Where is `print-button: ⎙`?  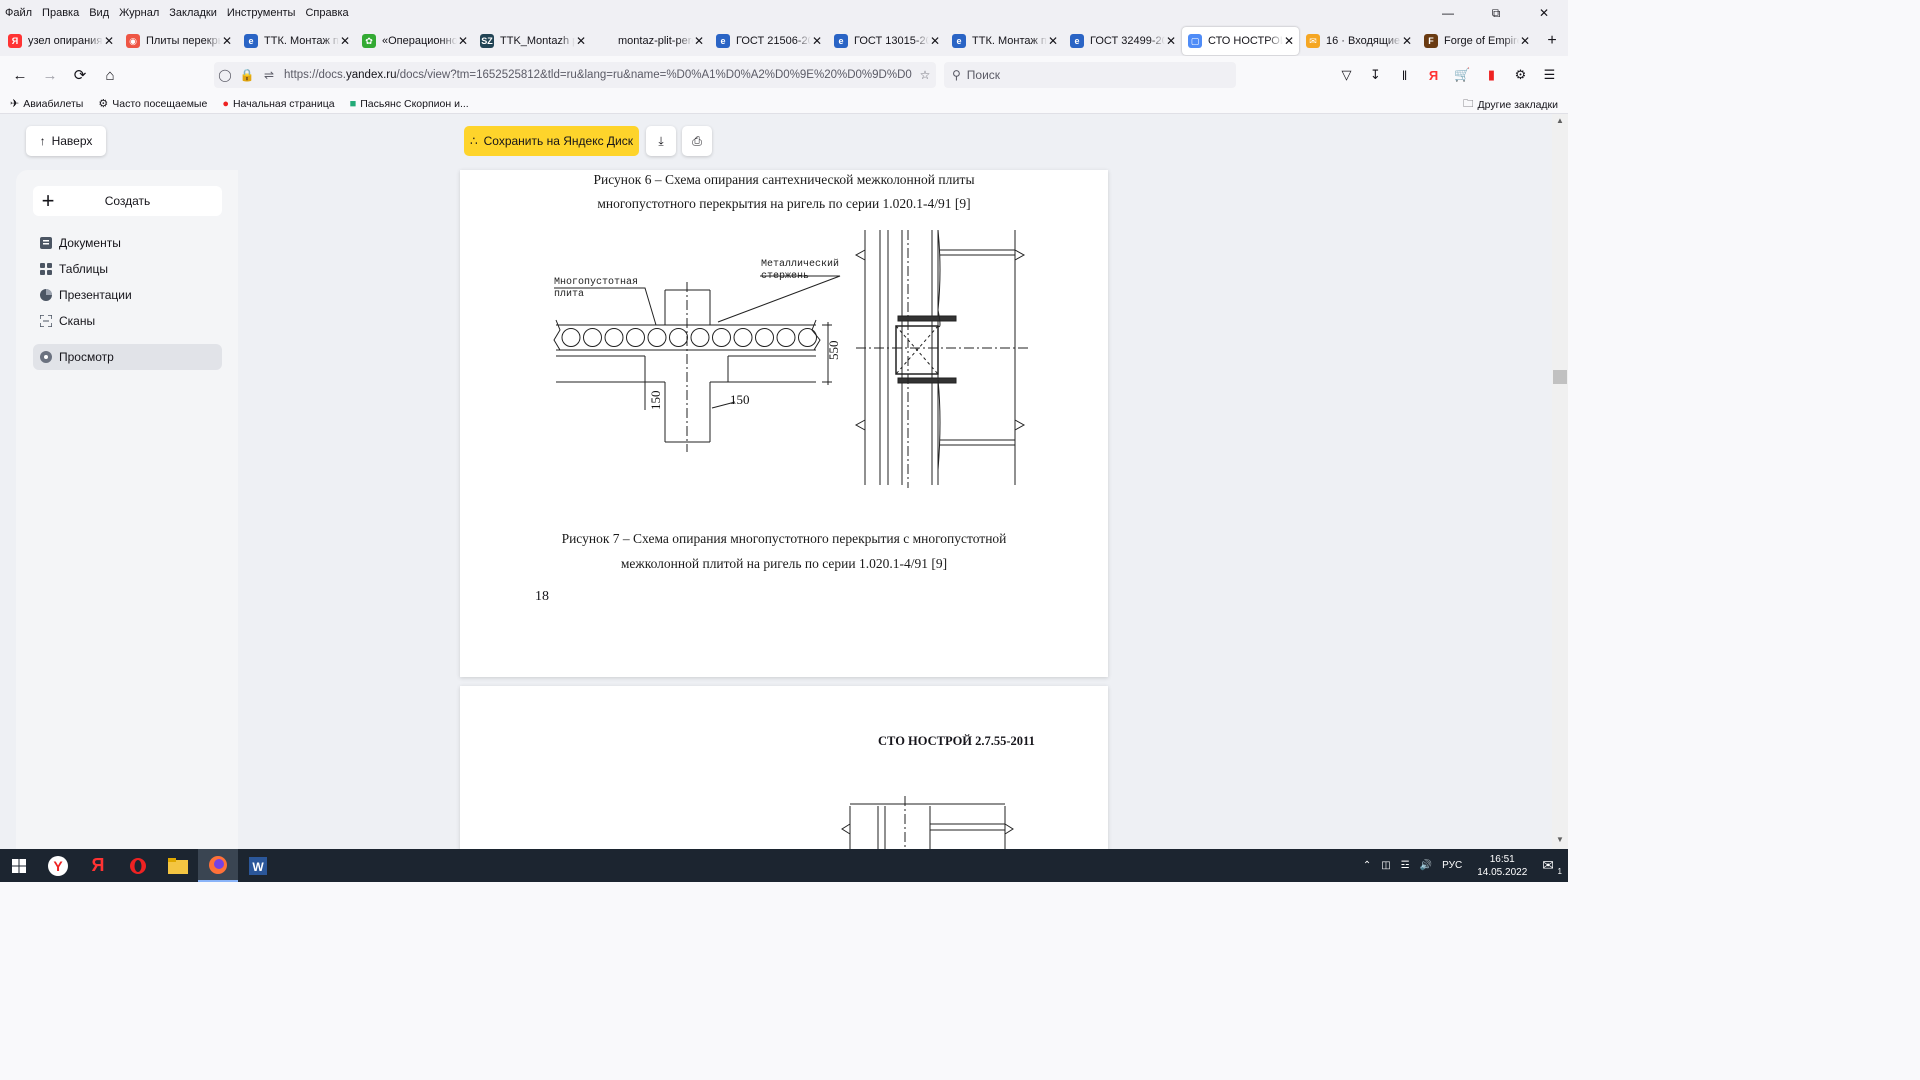
print-button: ⎙ is located at coordinates (697, 141).